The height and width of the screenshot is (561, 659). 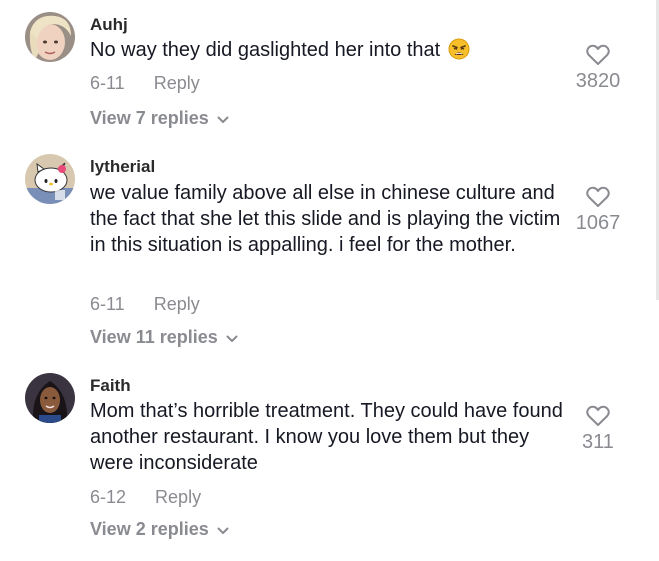 I want to click on like-count: 1067, so click(x=598, y=223).